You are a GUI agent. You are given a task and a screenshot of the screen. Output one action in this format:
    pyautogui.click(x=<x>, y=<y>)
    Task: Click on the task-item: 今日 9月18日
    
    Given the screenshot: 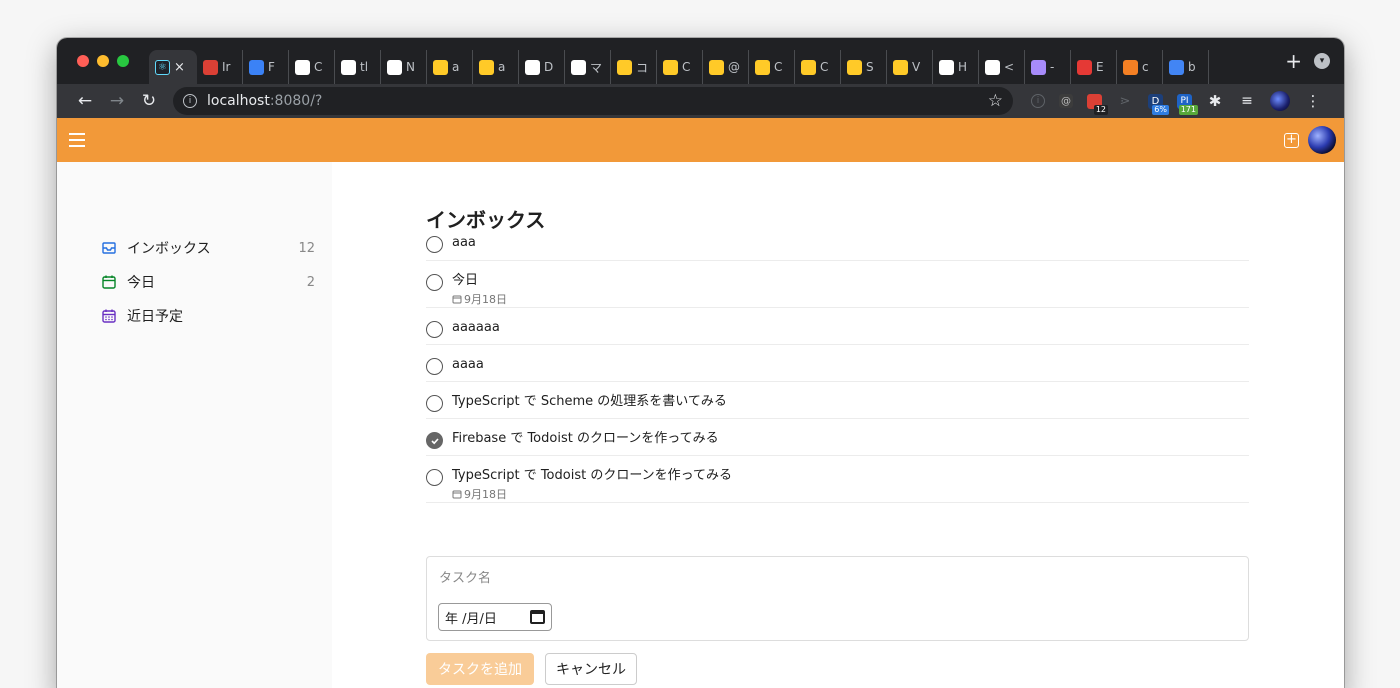 What is the action you would take?
    pyautogui.click(x=837, y=284)
    